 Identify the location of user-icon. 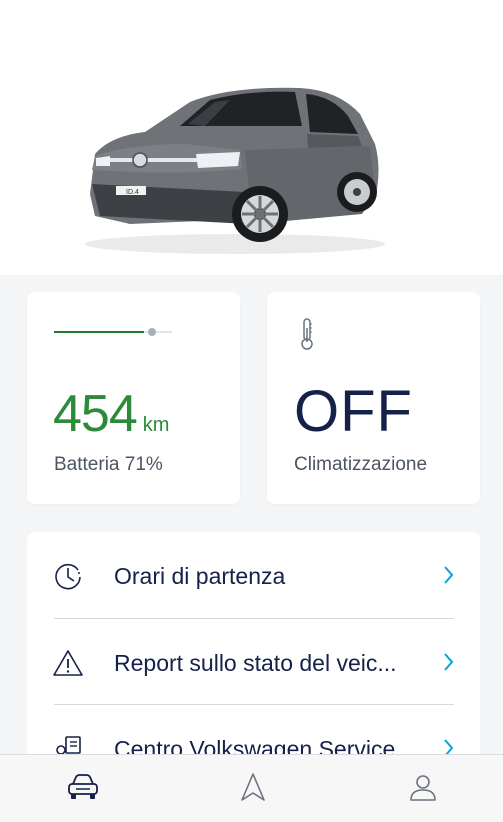
(423, 789).